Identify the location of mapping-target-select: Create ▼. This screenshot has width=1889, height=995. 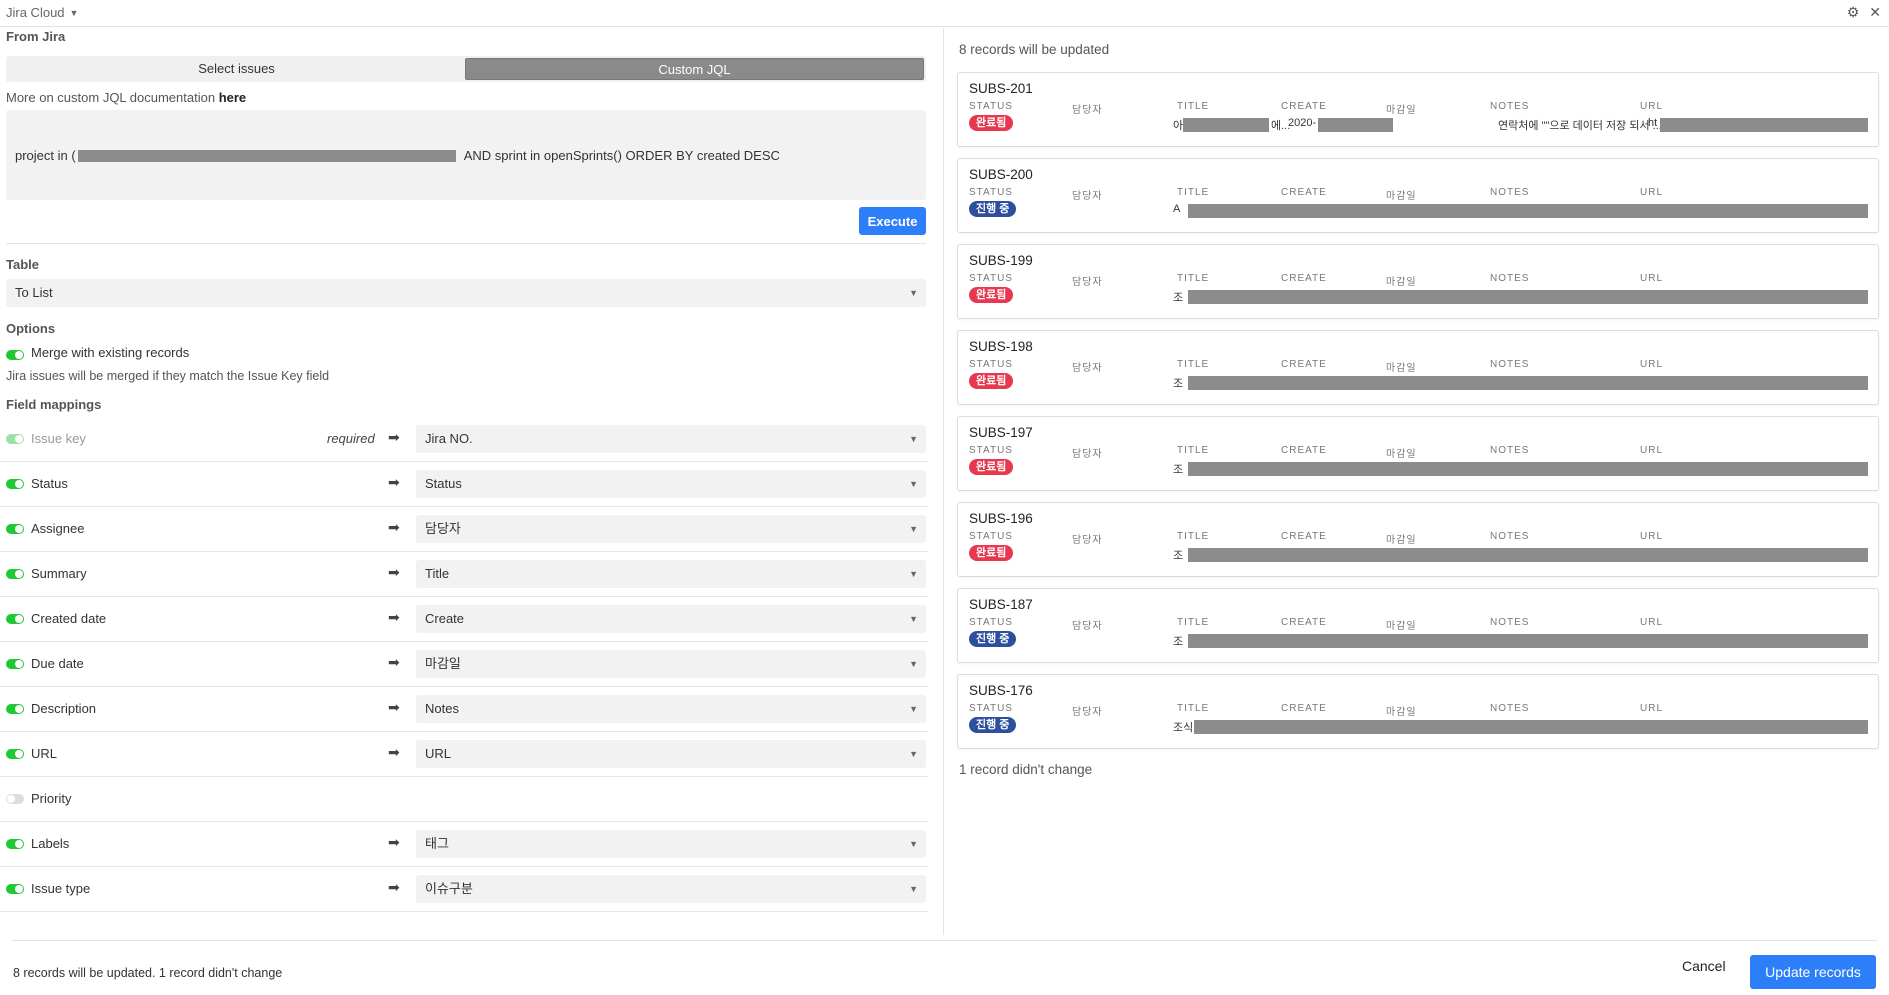
(671, 619).